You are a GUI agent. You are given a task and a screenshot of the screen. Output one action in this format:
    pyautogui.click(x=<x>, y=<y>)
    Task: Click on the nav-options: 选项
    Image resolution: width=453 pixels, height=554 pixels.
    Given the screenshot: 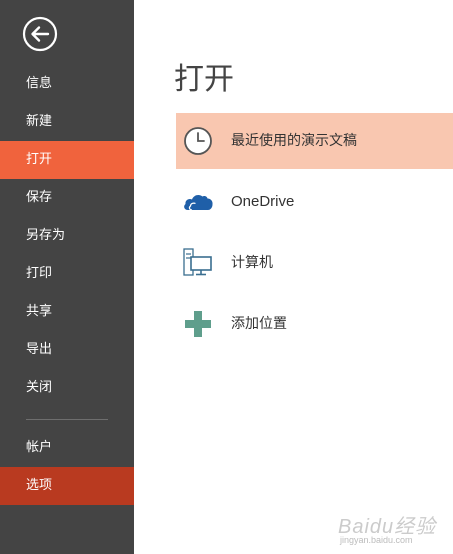 What is the action you would take?
    pyautogui.click(x=67, y=486)
    